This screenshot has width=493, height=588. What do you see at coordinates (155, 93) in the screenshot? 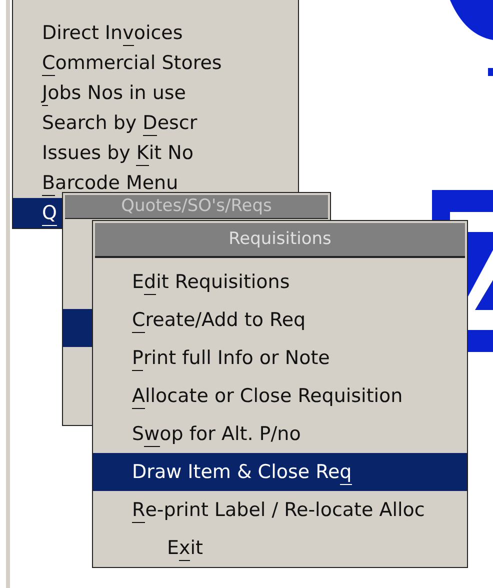
I see `menu-item: Jobs Nos in use` at bounding box center [155, 93].